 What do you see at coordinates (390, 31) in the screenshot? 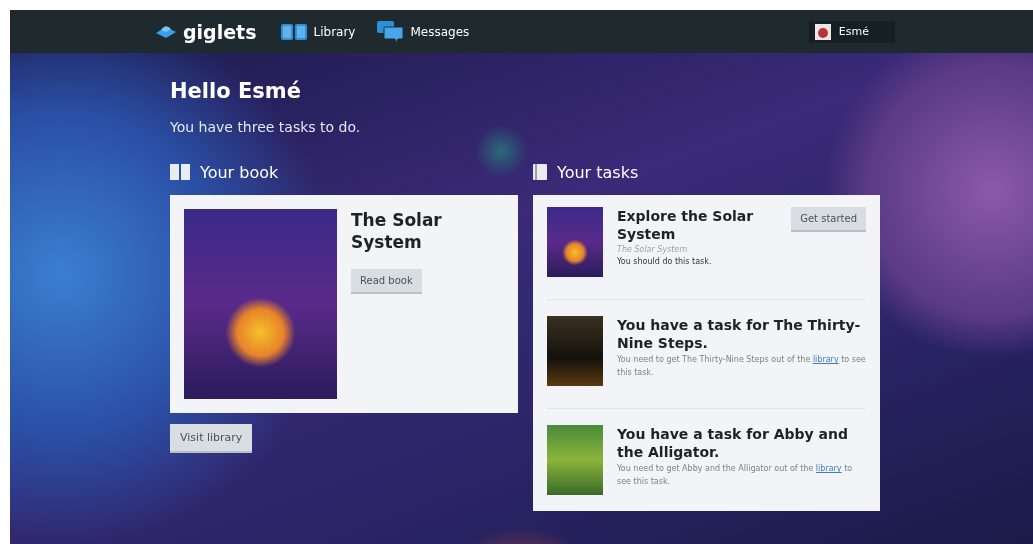
I see `chat-bubbles-icon` at bounding box center [390, 31].